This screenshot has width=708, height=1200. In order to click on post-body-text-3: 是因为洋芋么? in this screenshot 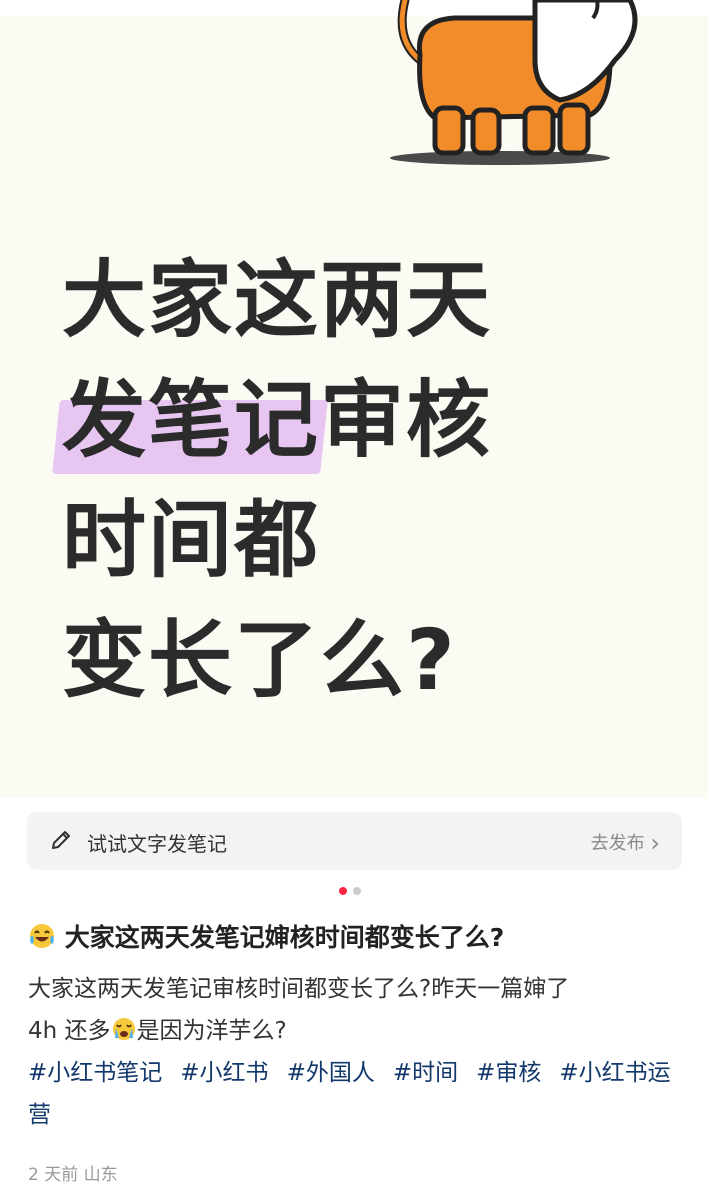, I will do `click(211, 1031)`.